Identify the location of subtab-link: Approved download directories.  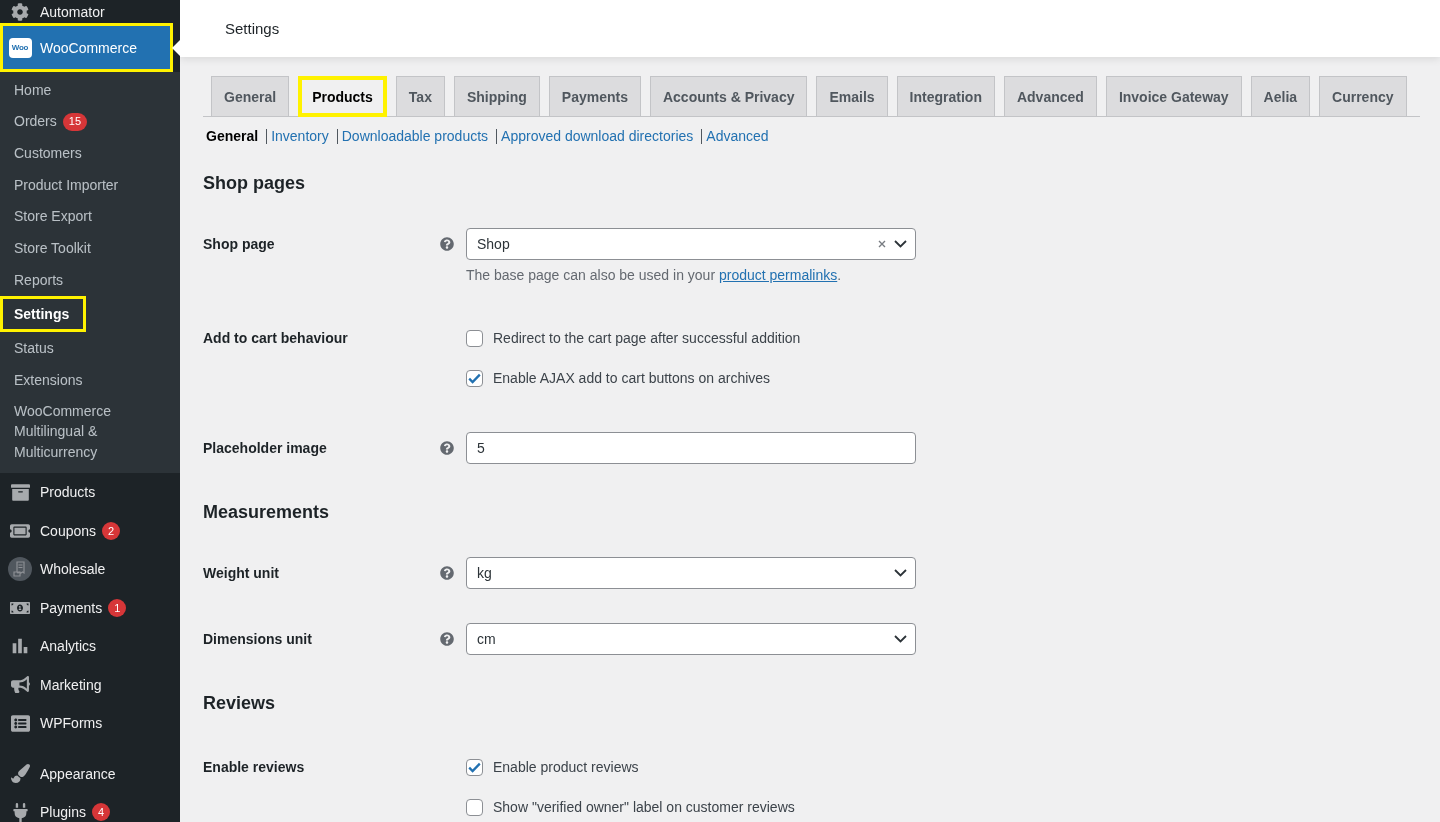
(597, 136).